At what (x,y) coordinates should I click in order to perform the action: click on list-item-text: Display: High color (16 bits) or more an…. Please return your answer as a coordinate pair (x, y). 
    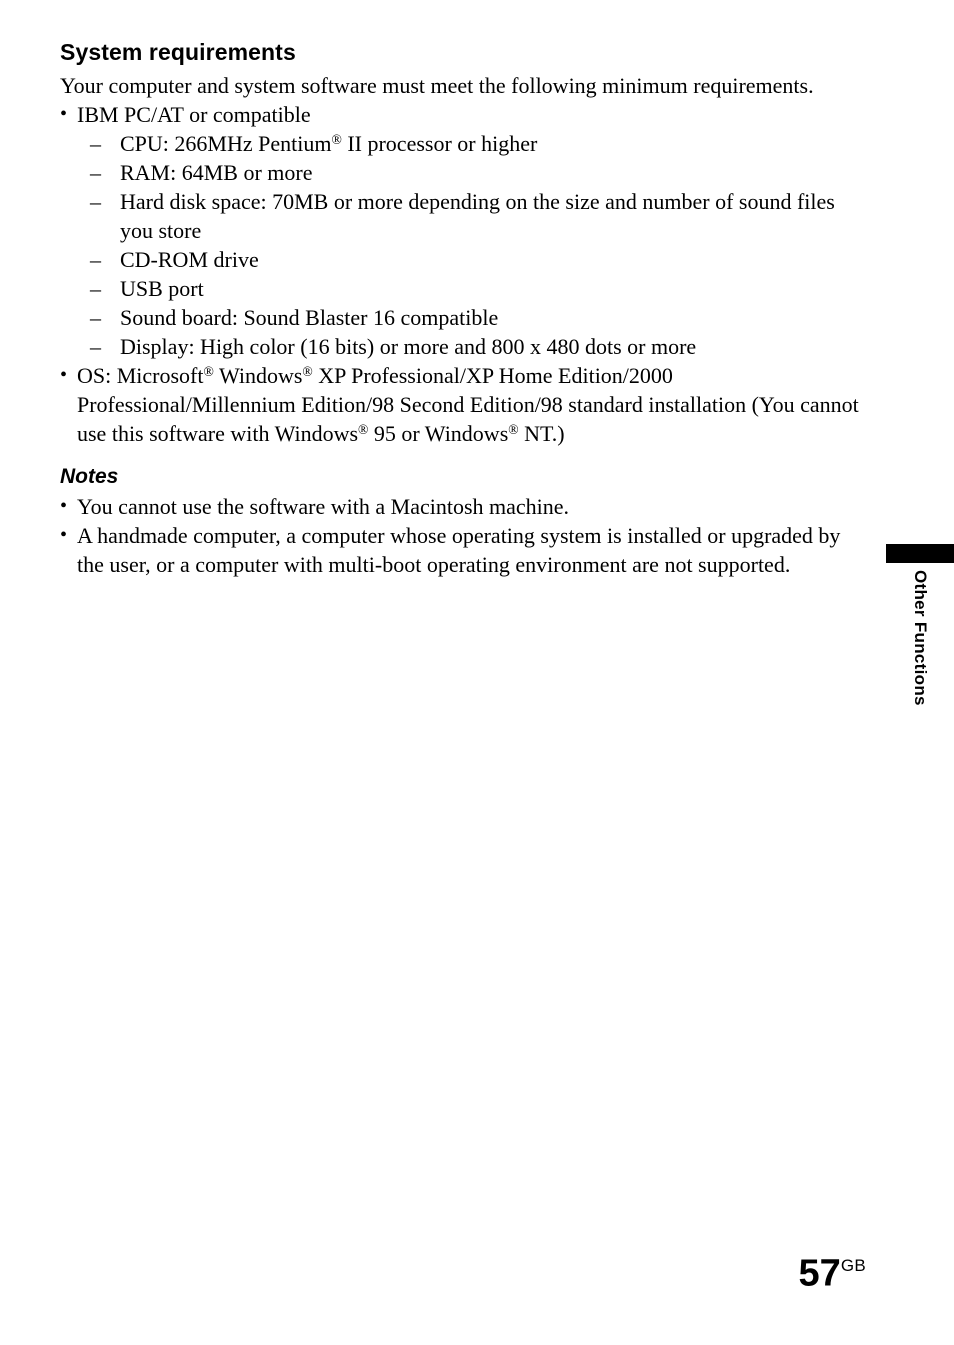
    Looking at the image, I should click on (408, 346).